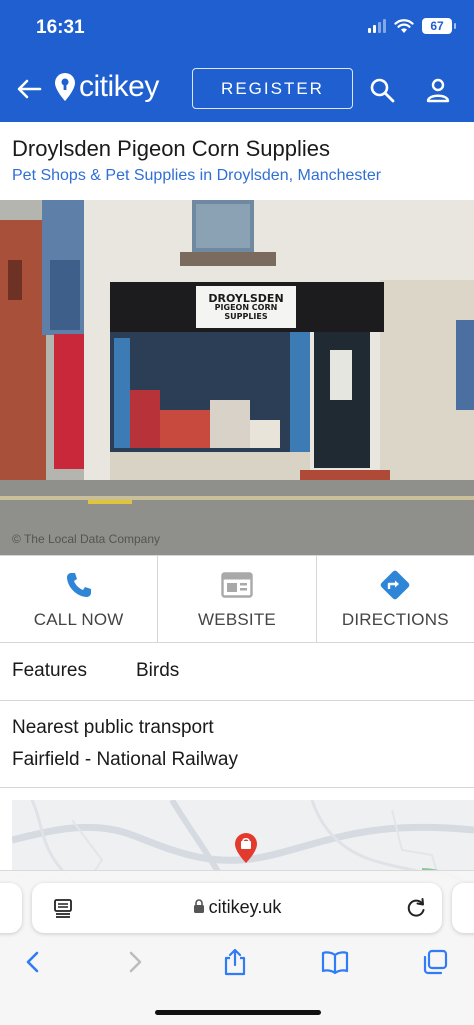 This screenshot has height=1025, width=474. I want to click on transport-value: Fairfield - National Railway, so click(125, 759).